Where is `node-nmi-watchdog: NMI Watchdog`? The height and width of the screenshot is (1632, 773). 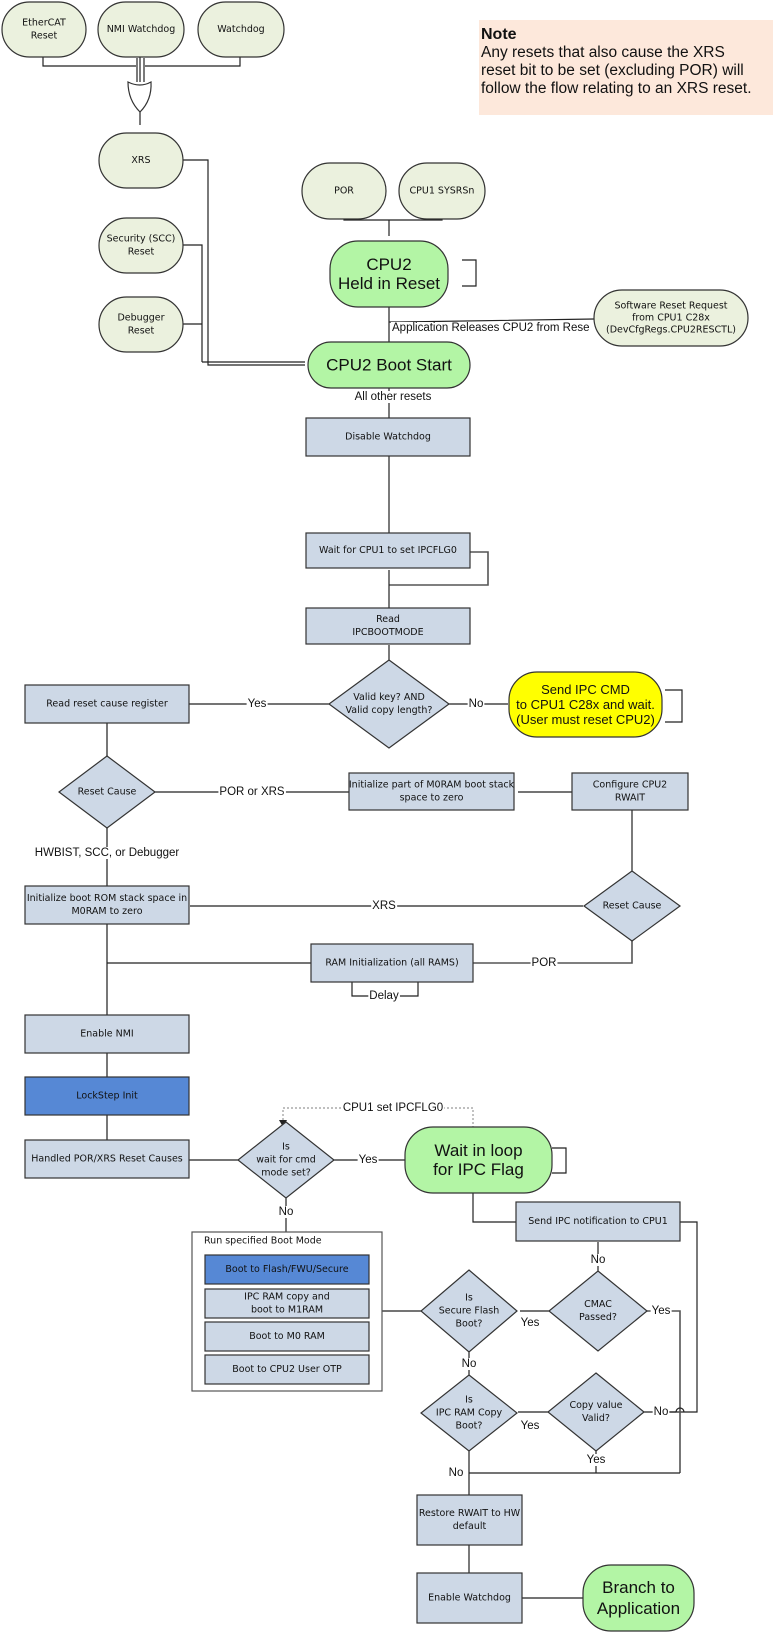 node-nmi-watchdog: NMI Watchdog is located at coordinates (141, 29).